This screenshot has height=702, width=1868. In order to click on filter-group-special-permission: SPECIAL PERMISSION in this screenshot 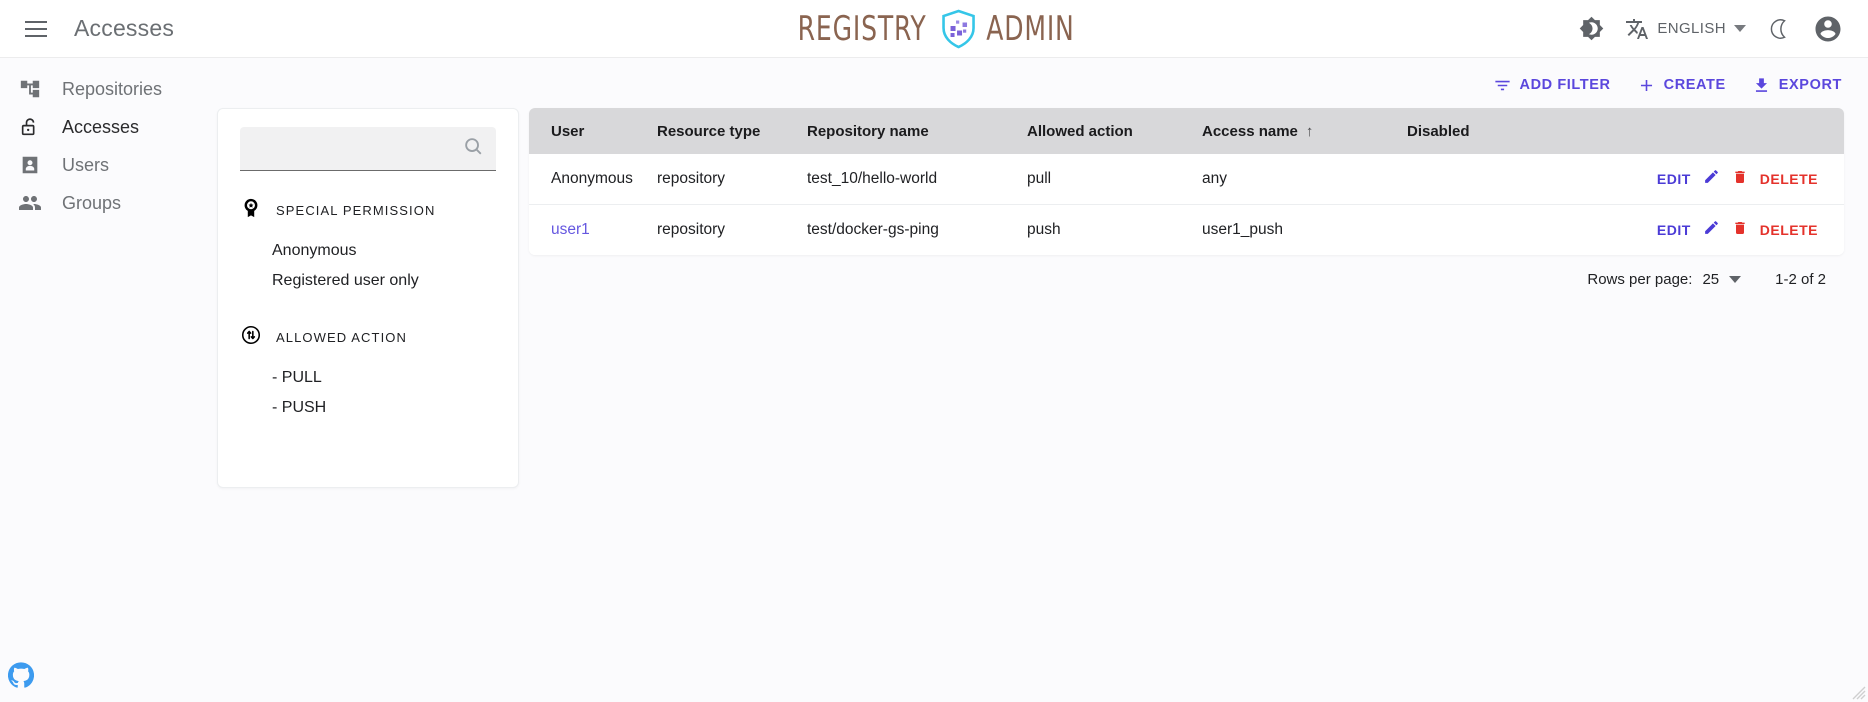, I will do `click(368, 210)`.